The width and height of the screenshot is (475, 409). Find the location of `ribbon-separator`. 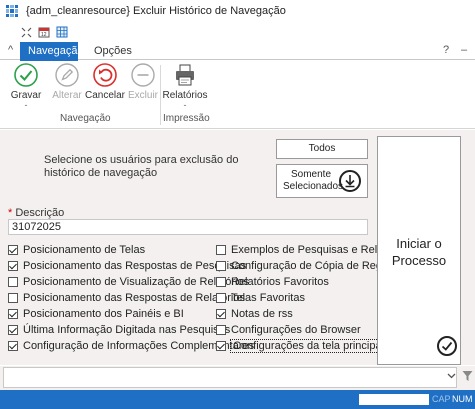

ribbon-separator is located at coordinates (160, 95).